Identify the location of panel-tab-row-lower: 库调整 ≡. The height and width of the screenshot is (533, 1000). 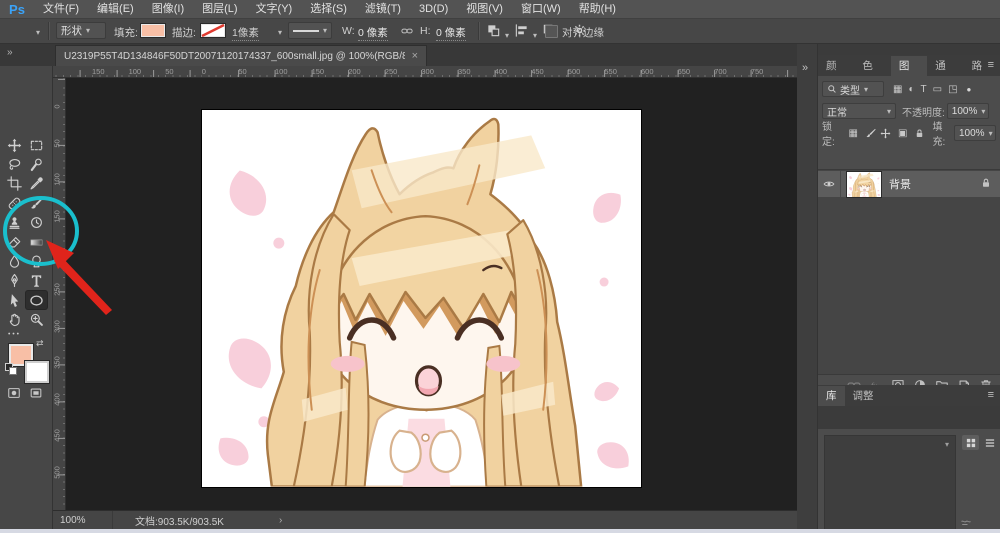
(909, 395).